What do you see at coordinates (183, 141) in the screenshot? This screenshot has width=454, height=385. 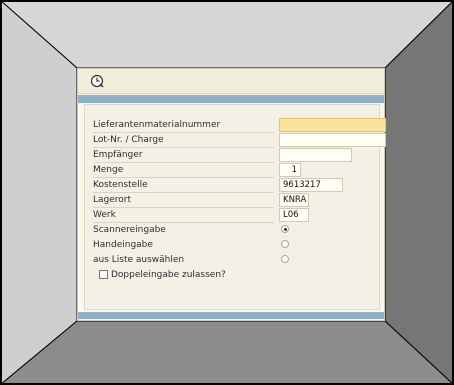 I see `field-label: Lot-Nr. / Charge` at bounding box center [183, 141].